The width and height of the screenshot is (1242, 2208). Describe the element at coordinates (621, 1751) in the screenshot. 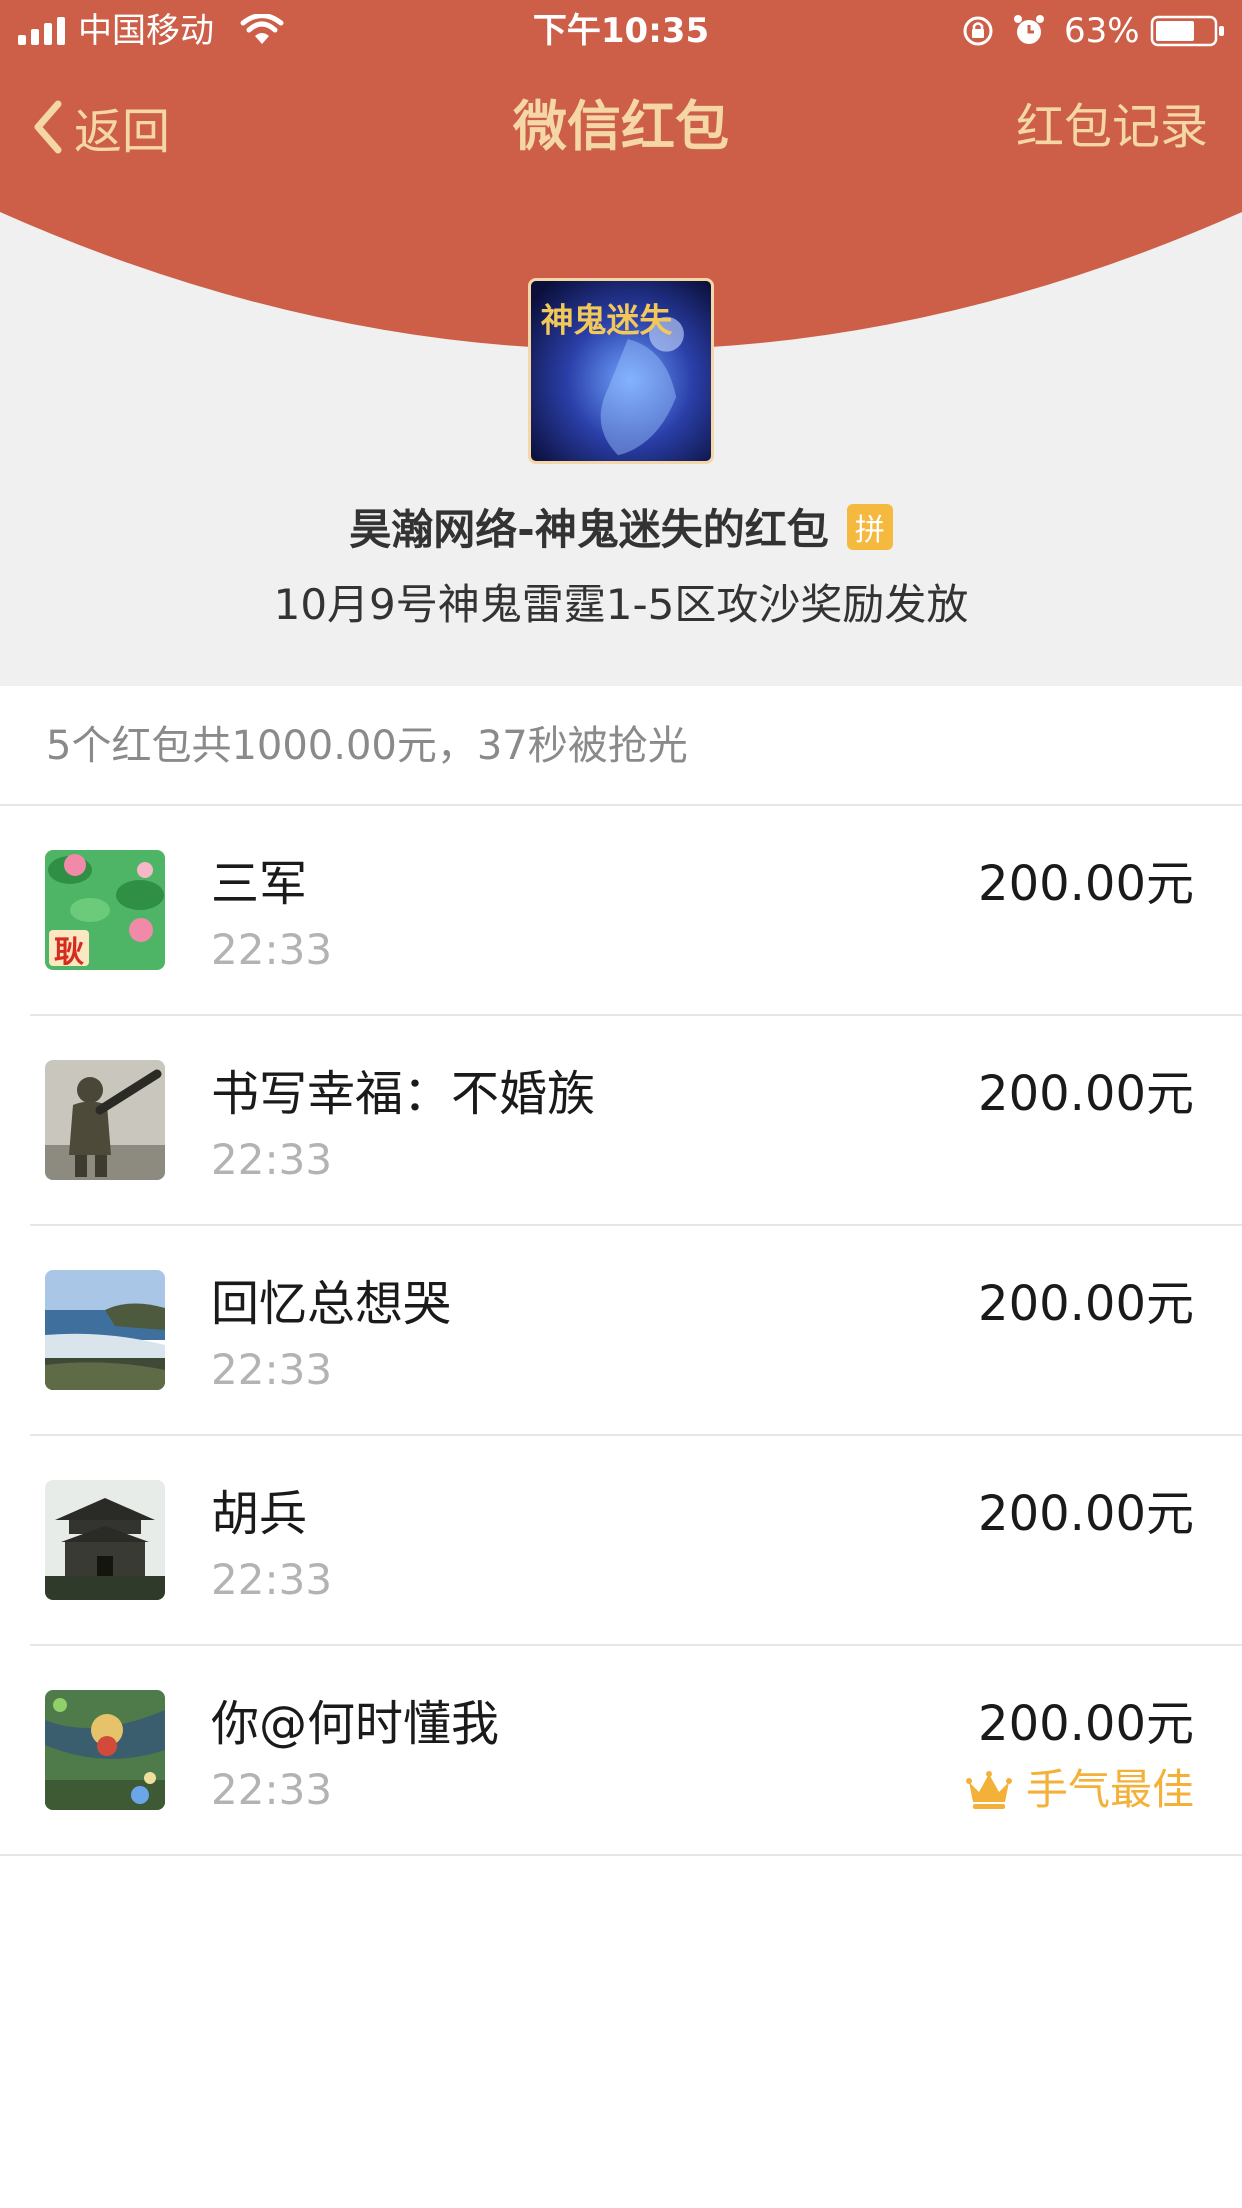

I see `list-item: 你@何时懂我 22:33 200.00元 手气最佳` at that location.